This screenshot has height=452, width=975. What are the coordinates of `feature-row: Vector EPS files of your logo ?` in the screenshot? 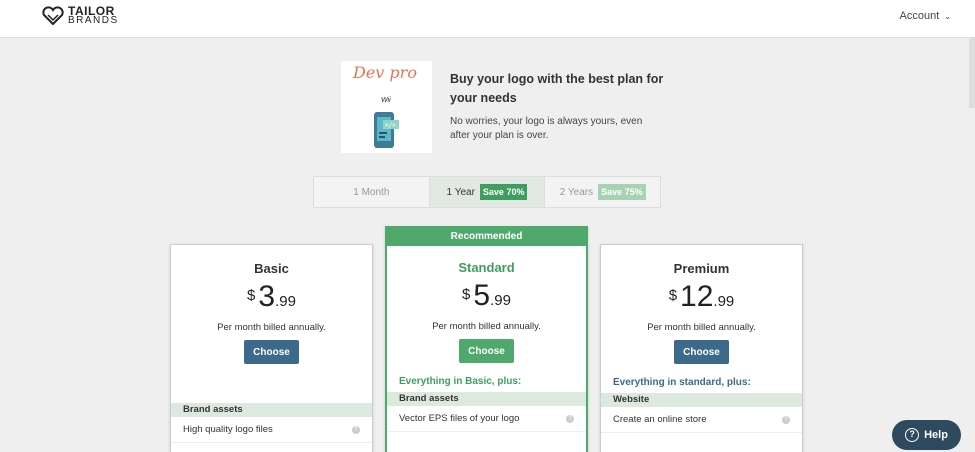 It's located at (486, 419).